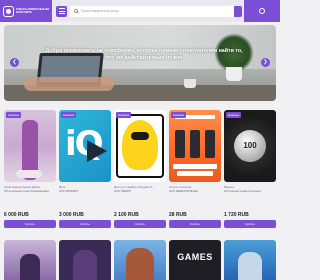 Image resolution: width=320 pixels, height=280 pixels. What do you see at coordinates (178, 215) in the screenshot?
I see `product-price: 28 RUB` at bounding box center [178, 215].